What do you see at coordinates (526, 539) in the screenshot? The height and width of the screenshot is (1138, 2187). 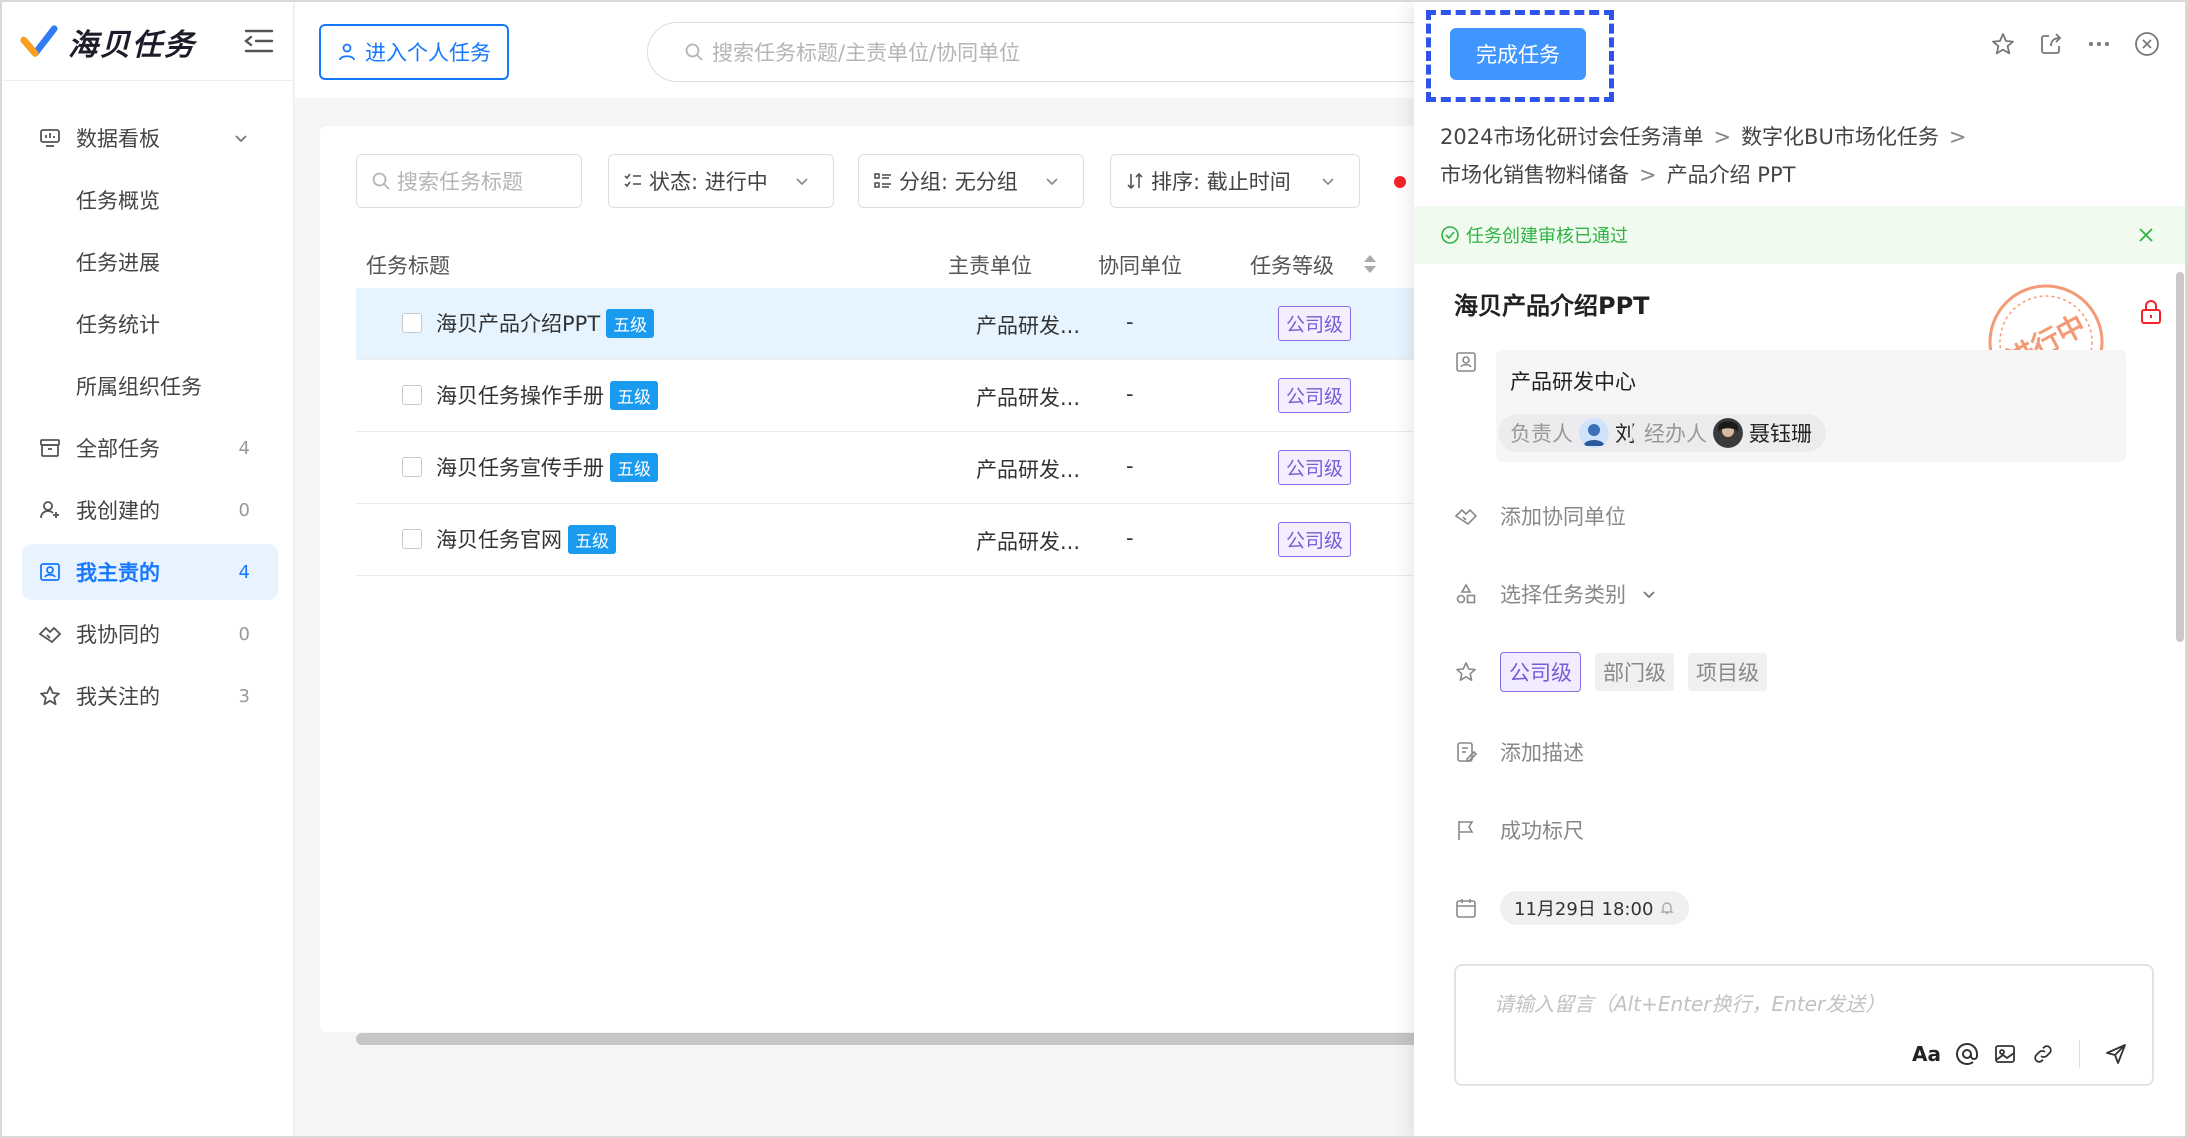 I see `row-title: 海贝任务官网 五级` at bounding box center [526, 539].